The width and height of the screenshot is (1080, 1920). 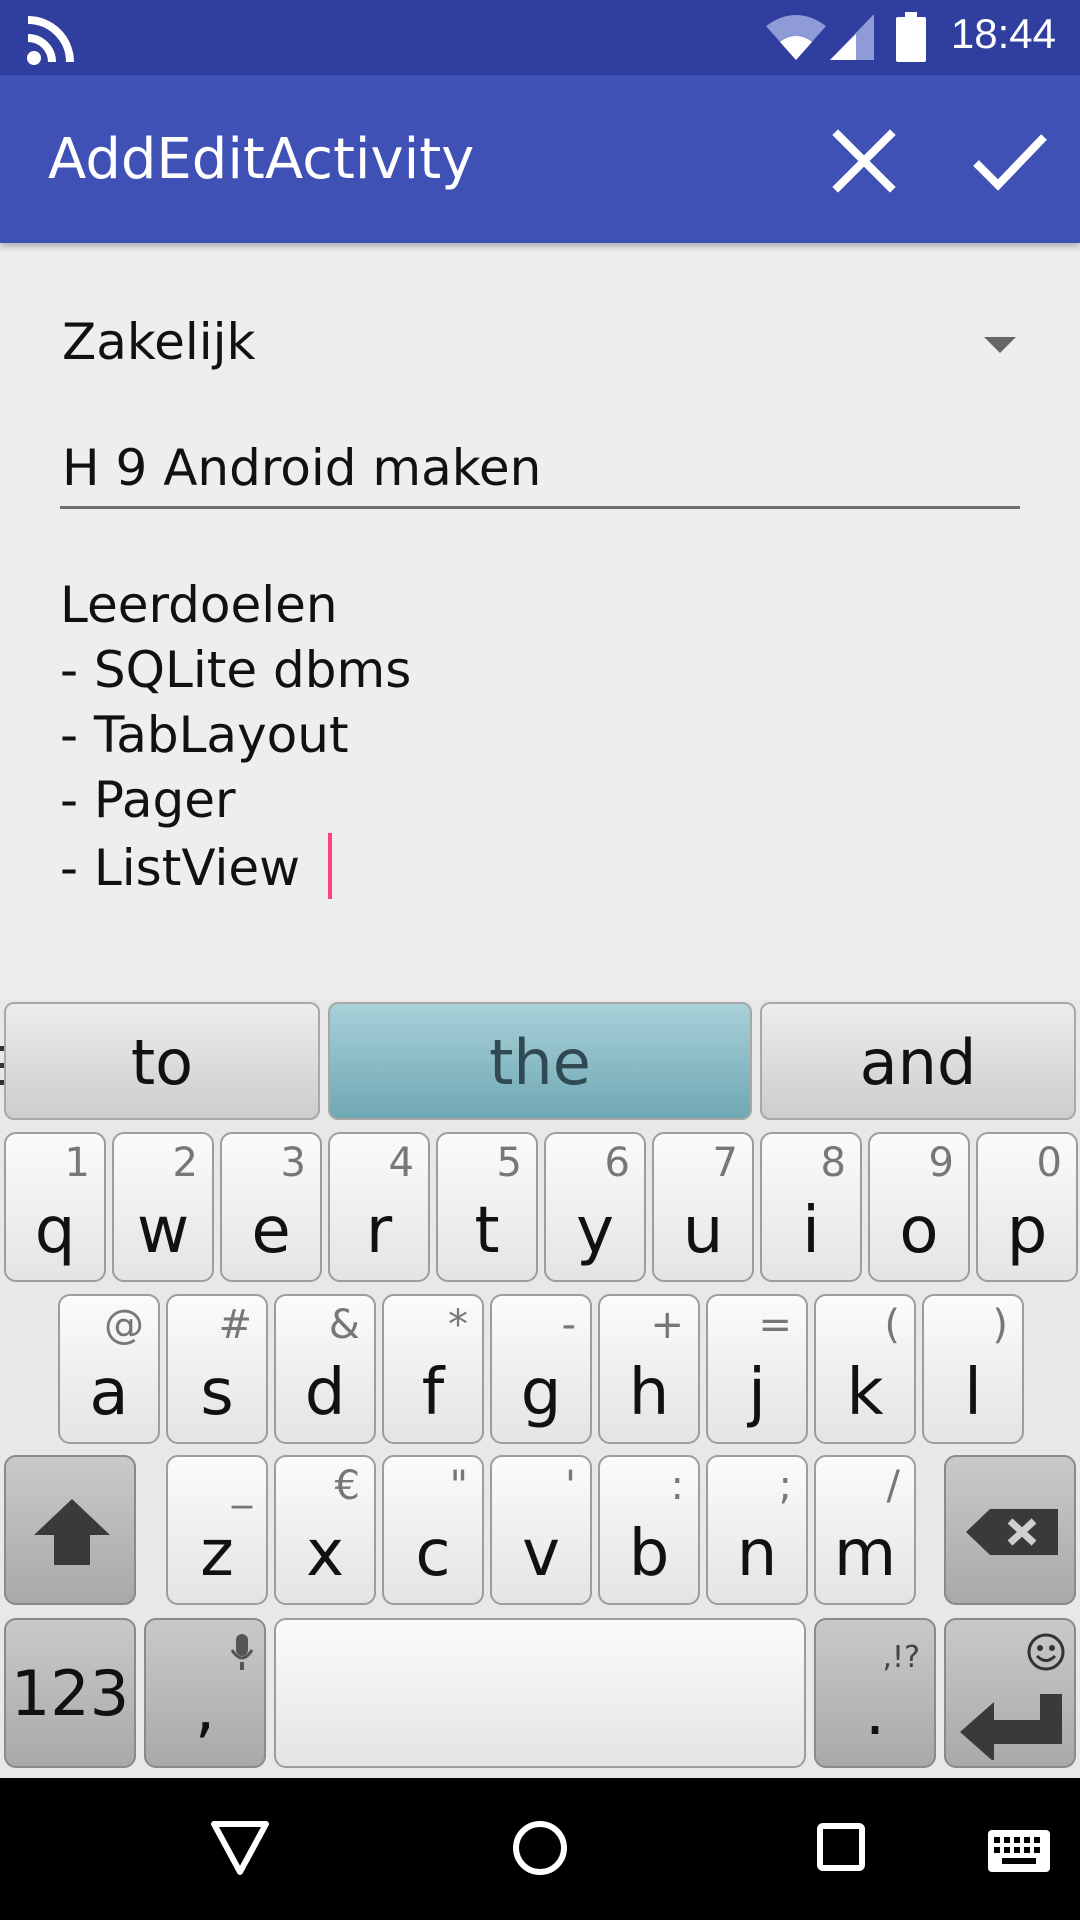 What do you see at coordinates (70, 1693) in the screenshot?
I see `symbols-key: 123` at bounding box center [70, 1693].